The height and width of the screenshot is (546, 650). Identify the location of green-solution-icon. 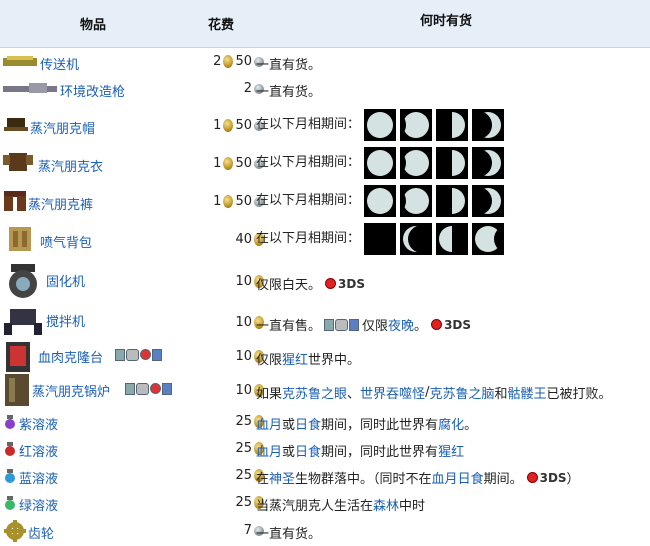
(10, 503).